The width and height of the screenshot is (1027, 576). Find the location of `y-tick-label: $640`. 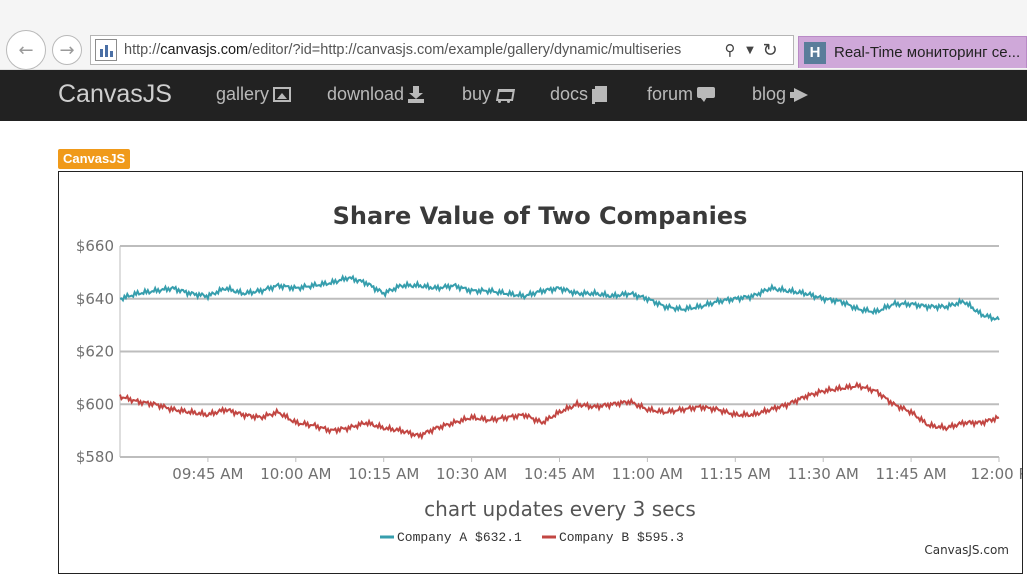

y-tick-label: $640 is located at coordinates (95, 299).